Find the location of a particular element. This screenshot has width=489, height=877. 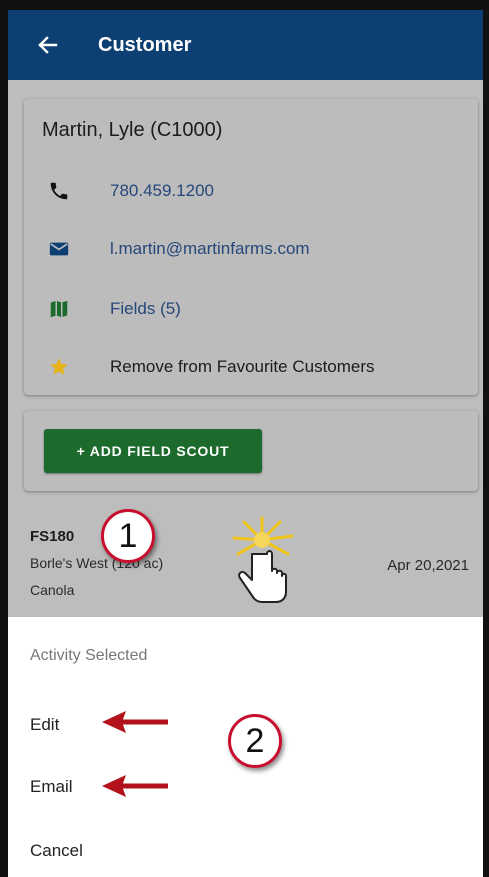

page-title: Customer is located at coordinates (145, 44).